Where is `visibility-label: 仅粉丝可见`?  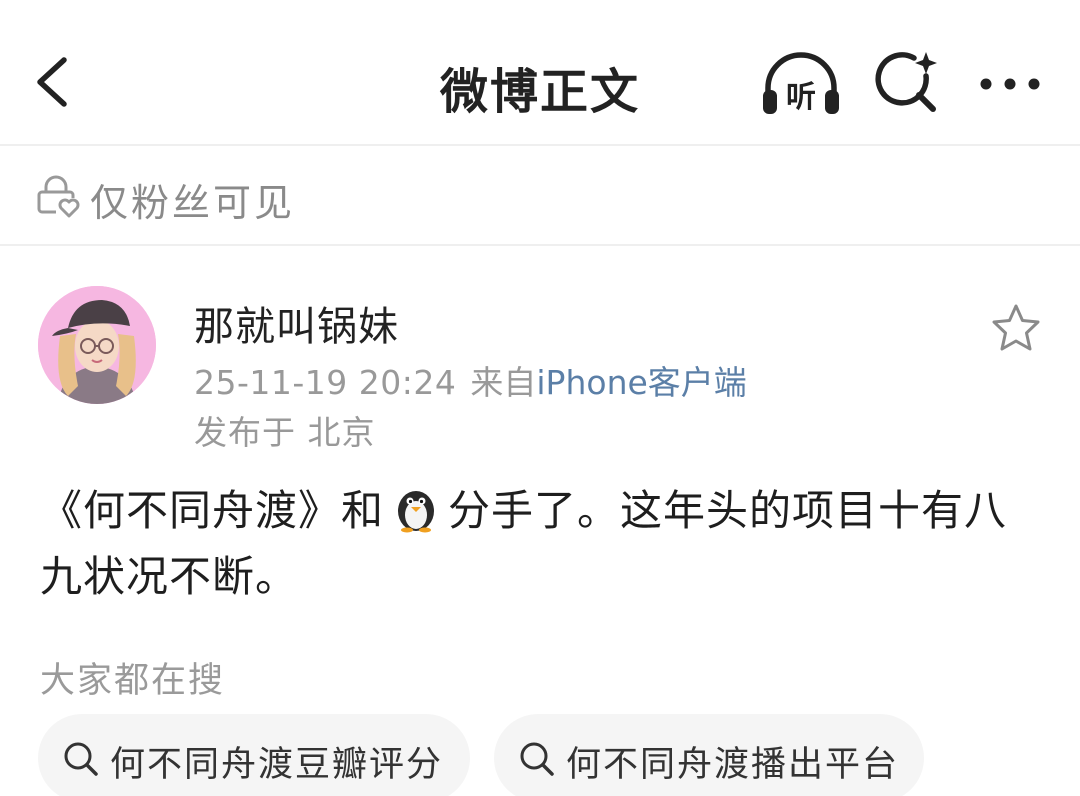
visibility-label: 仅粉丝可见 is located at coordinates (193, 203).